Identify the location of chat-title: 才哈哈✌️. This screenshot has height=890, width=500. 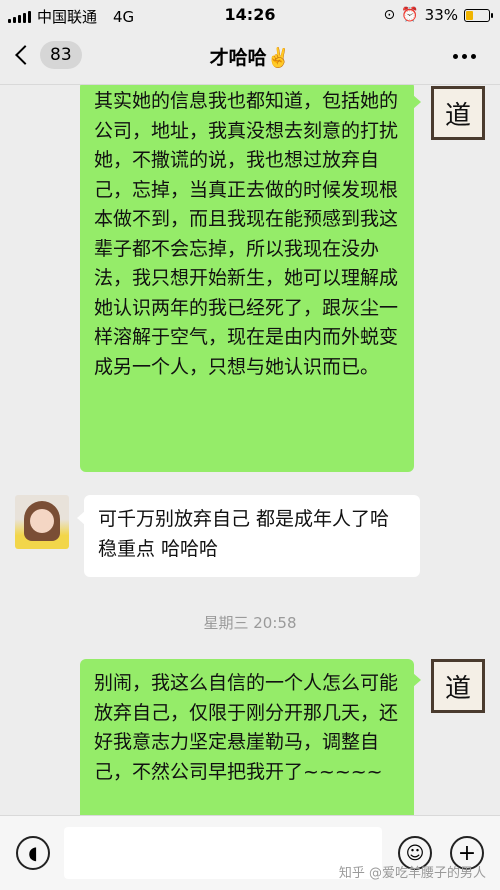
(250, 58).